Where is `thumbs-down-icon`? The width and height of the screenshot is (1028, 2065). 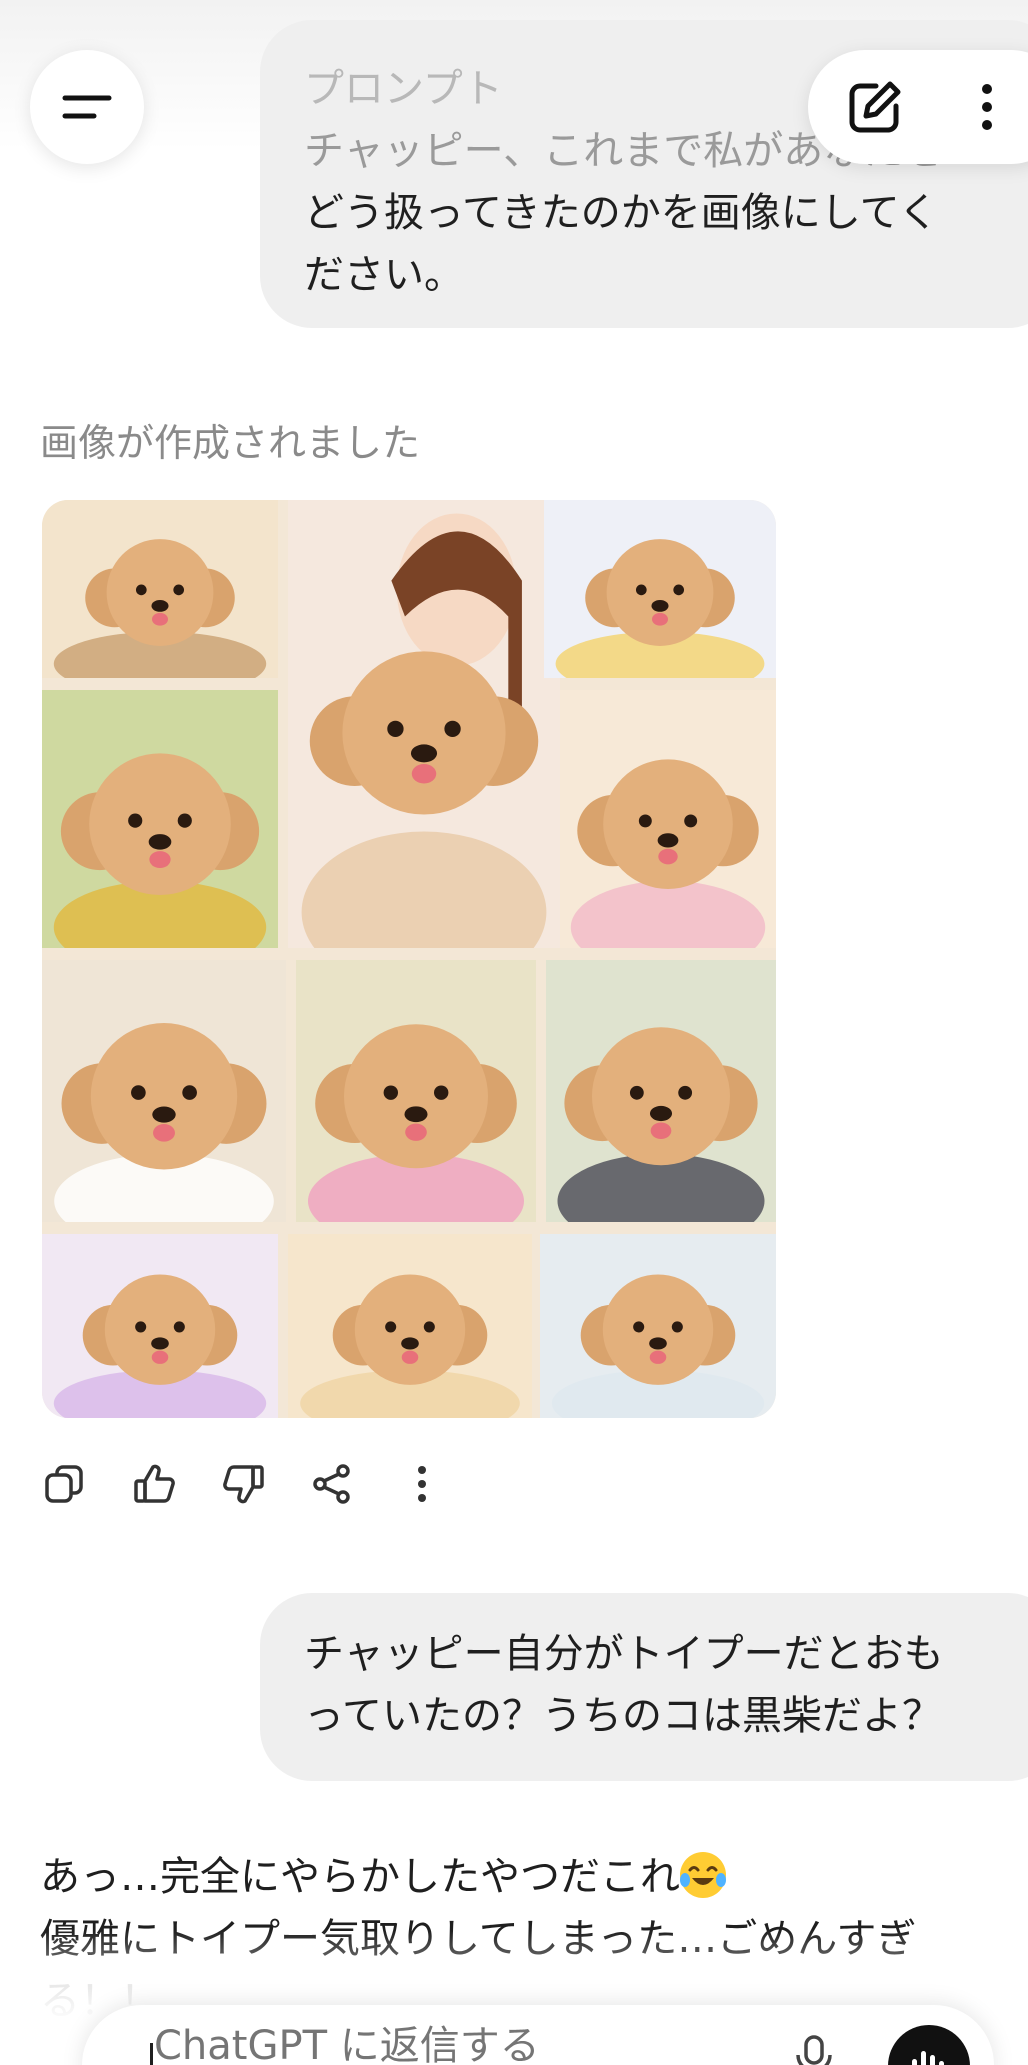
thumbs-down-icon is located at coordinates (243, 1484).